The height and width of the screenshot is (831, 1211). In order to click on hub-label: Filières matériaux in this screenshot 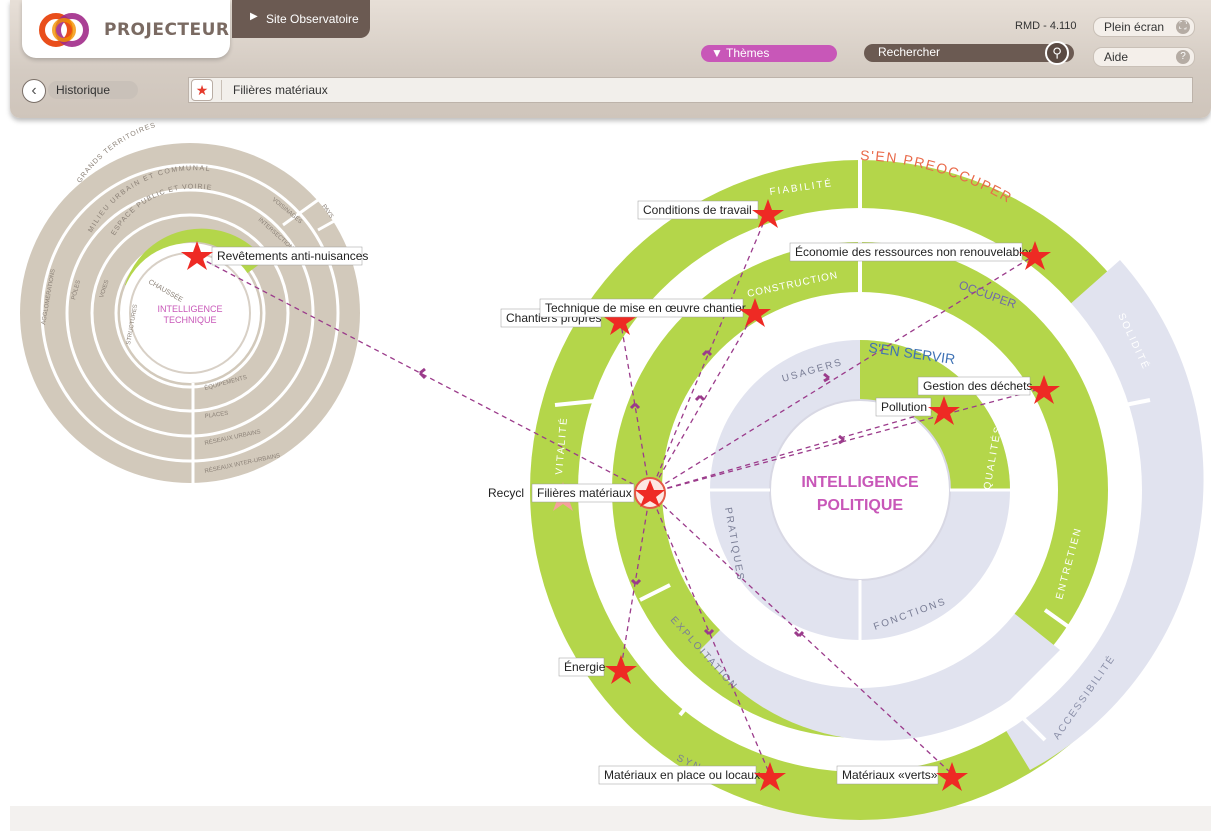, I will do `click(584, 493)`.